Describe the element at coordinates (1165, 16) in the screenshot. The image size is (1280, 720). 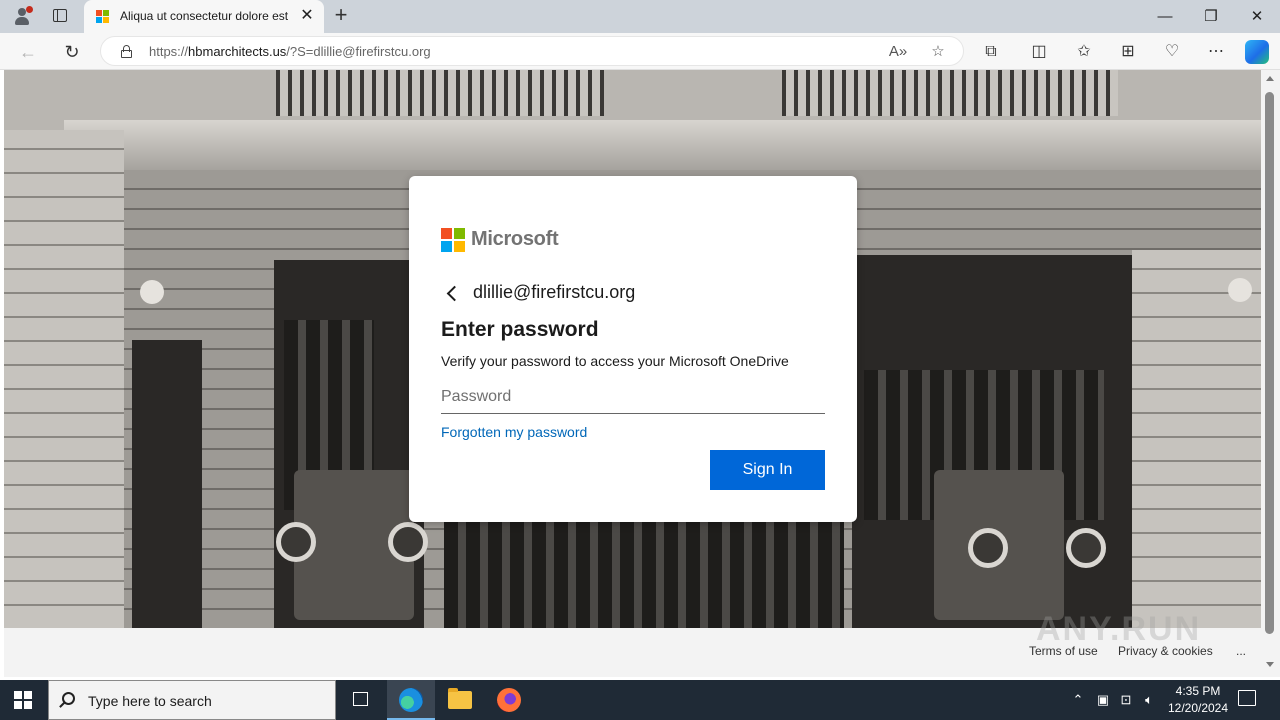
I see `minimize-button: —` at that location.